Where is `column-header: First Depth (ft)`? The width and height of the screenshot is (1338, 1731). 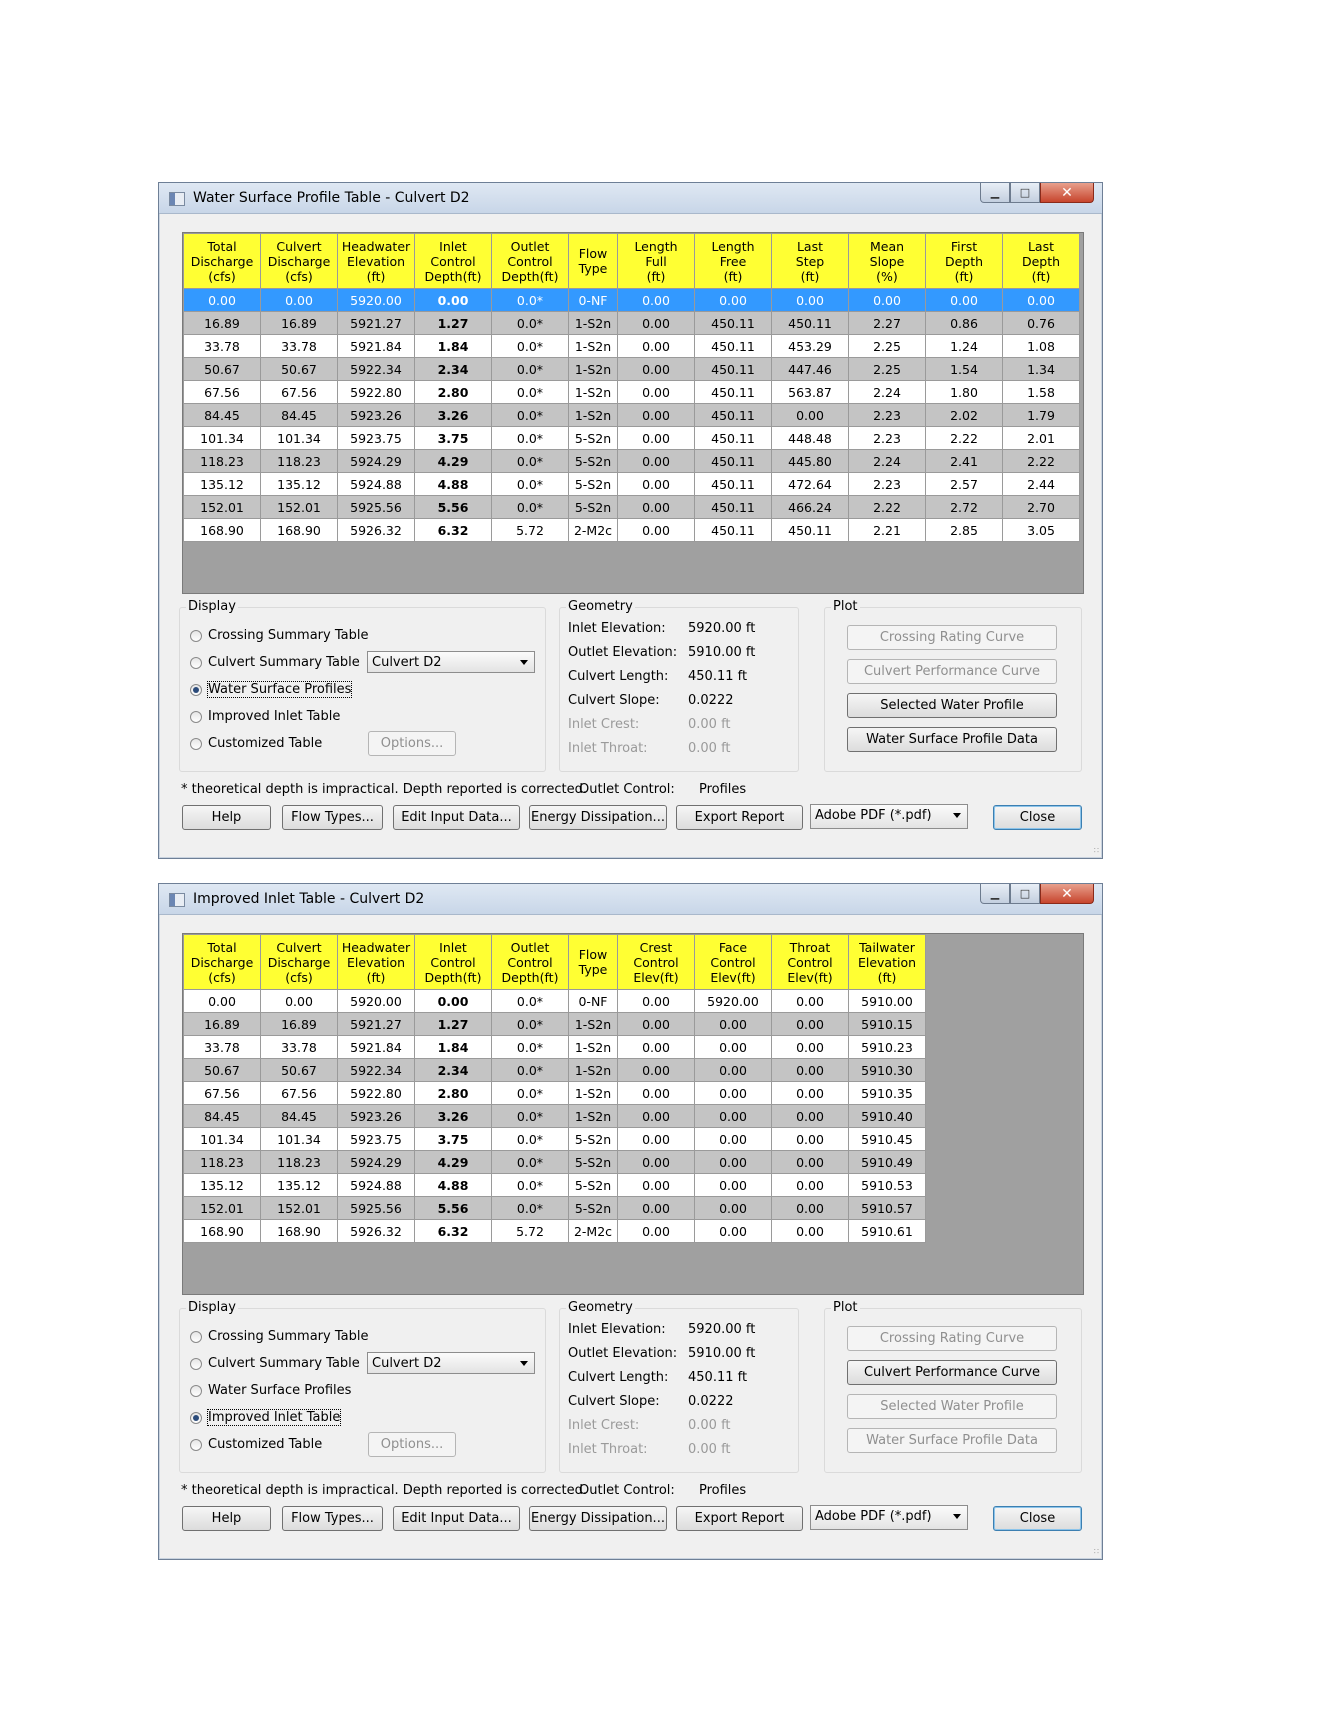 column-header: First Depth (ft) is located at coordinates (964, 261).